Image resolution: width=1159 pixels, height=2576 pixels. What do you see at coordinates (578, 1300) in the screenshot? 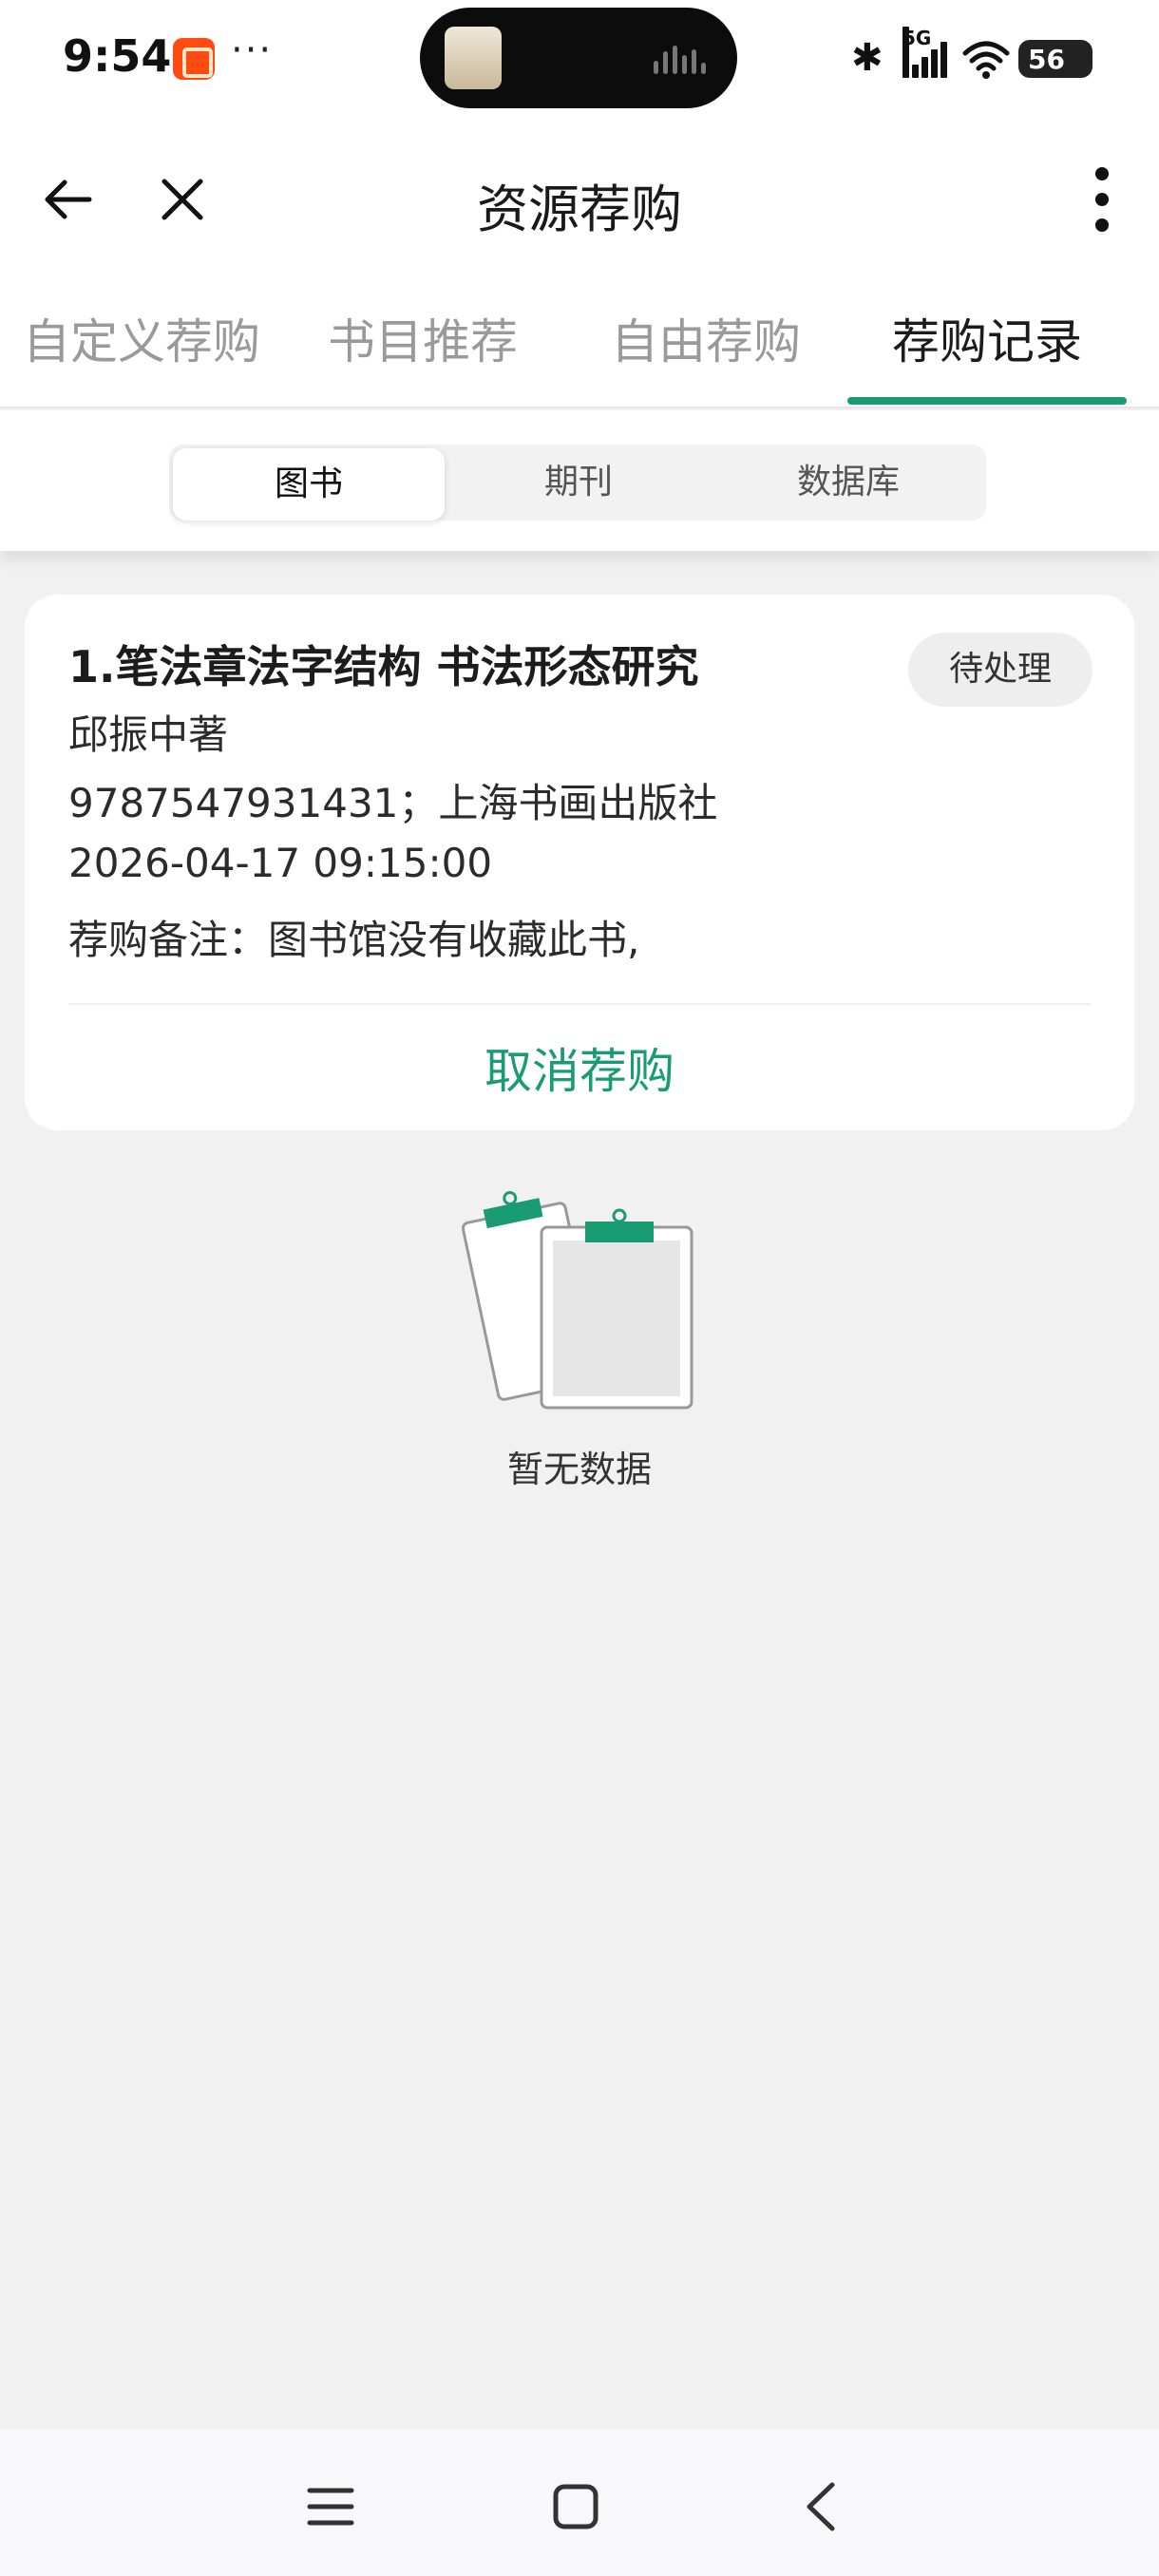
I see `empty-clipboard-icon` at bounding box center [578, 1300].